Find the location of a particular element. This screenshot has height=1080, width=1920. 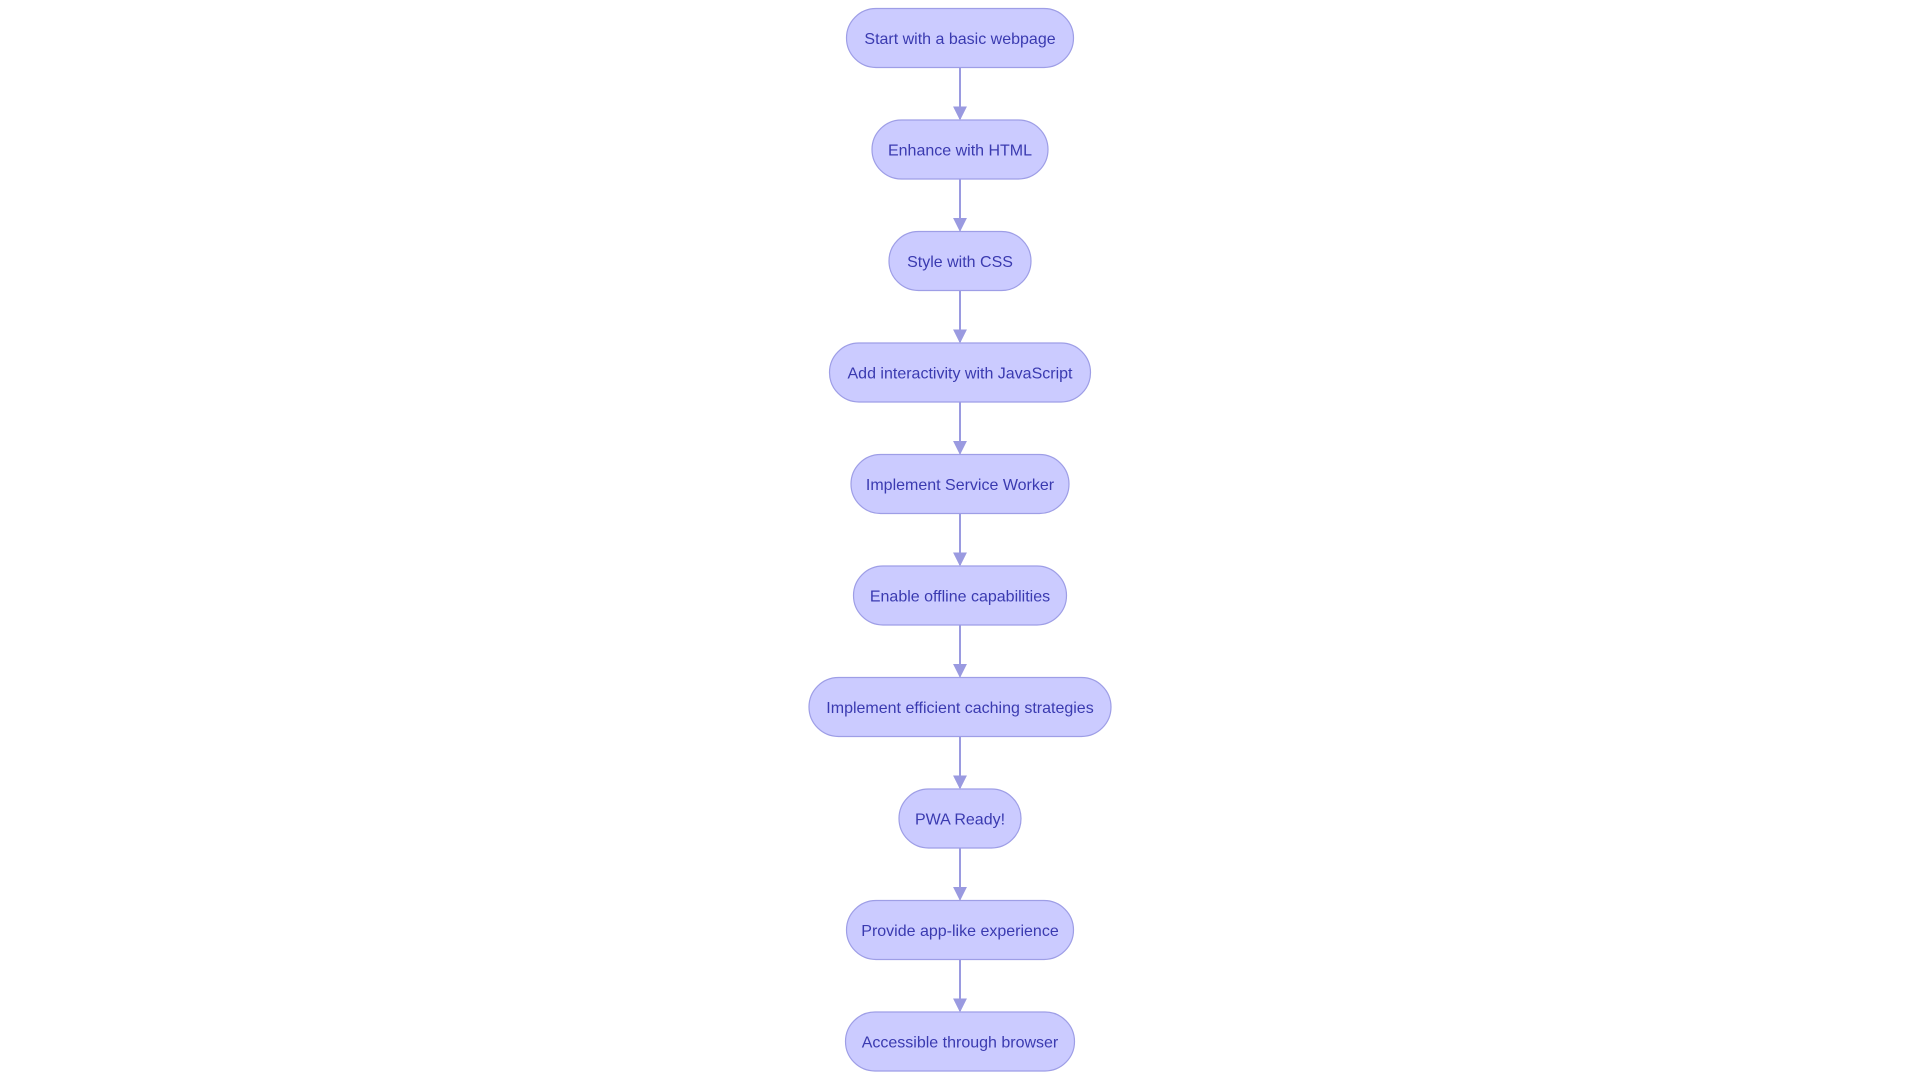

flowchart-node: Provide app-like experience is located at coordinates (960, 930).